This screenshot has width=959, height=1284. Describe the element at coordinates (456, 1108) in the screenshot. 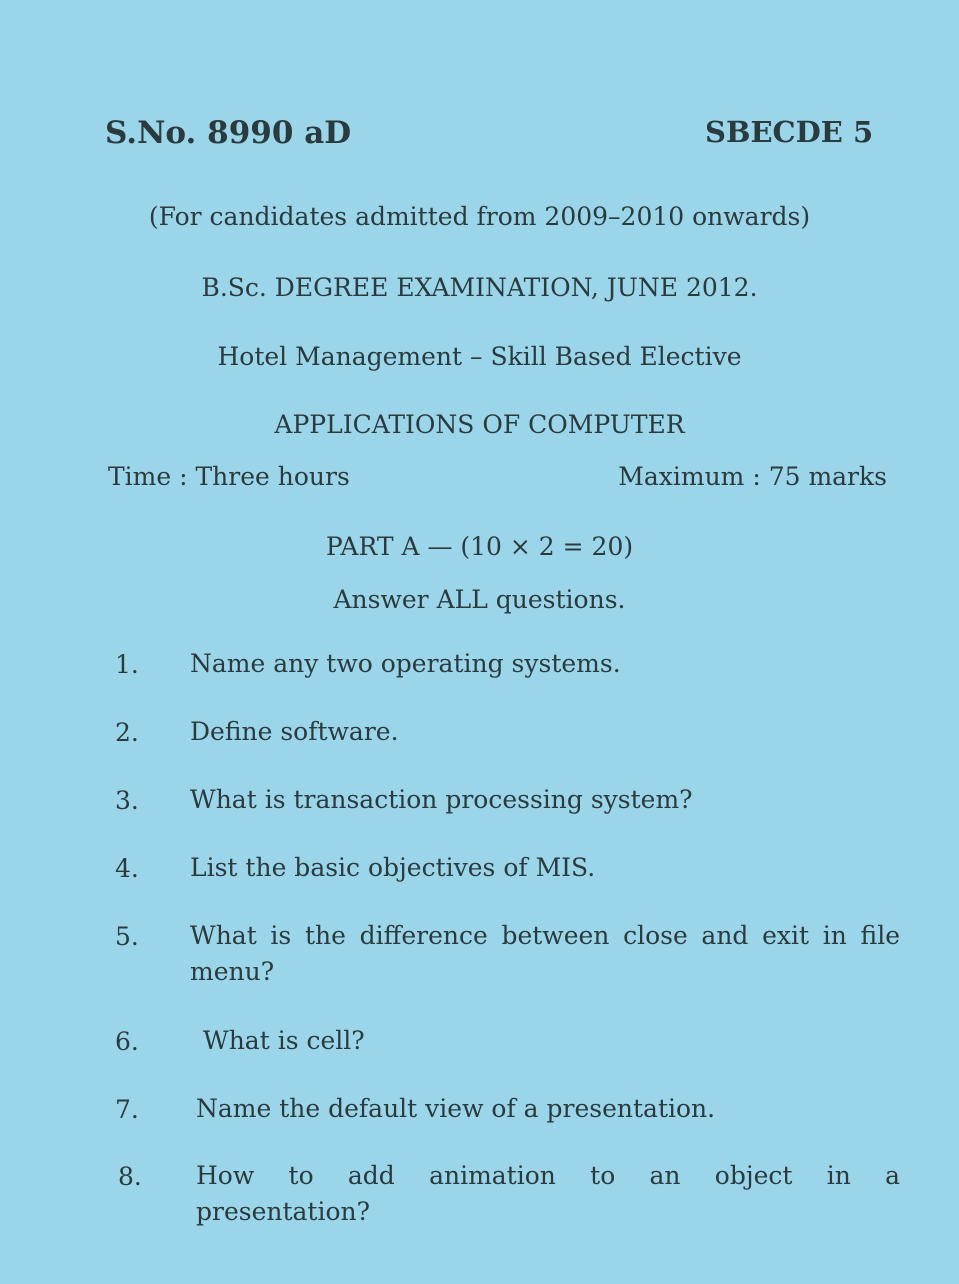

I see `question-text: Name the default view of a presentation.` at that location.